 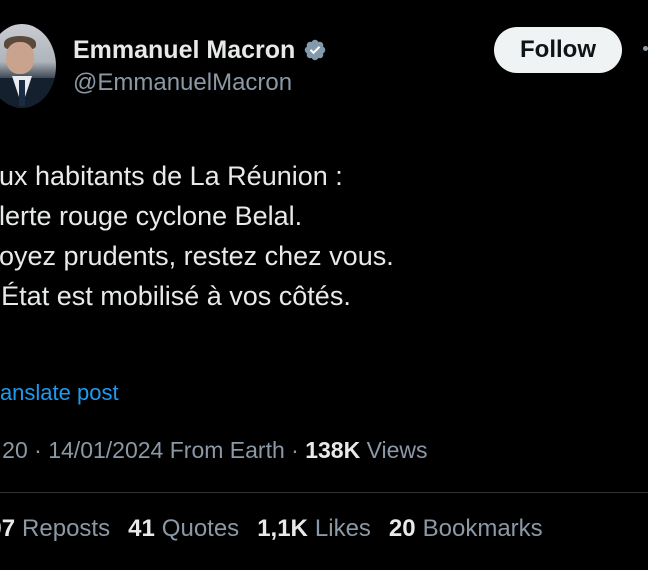 What do you see at coordinates (22, 93) in the screenshot?
I see `avatar-tie` at bounding box center [22, 93].